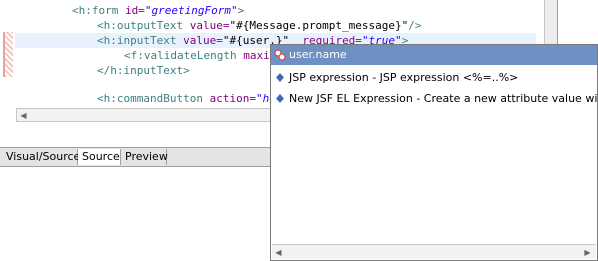 The height and width of the screenshot is (261, 598). What do you see at coordinates (8, 54) in the screenshot?
I see `change-marker` at bounding box center [8, 54].